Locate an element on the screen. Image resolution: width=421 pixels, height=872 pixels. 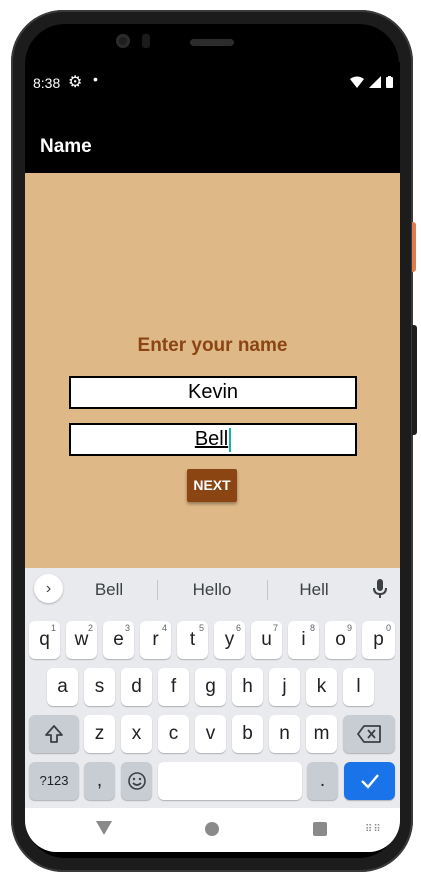
last-name-value: Bell is located at coordinates (211, 439).